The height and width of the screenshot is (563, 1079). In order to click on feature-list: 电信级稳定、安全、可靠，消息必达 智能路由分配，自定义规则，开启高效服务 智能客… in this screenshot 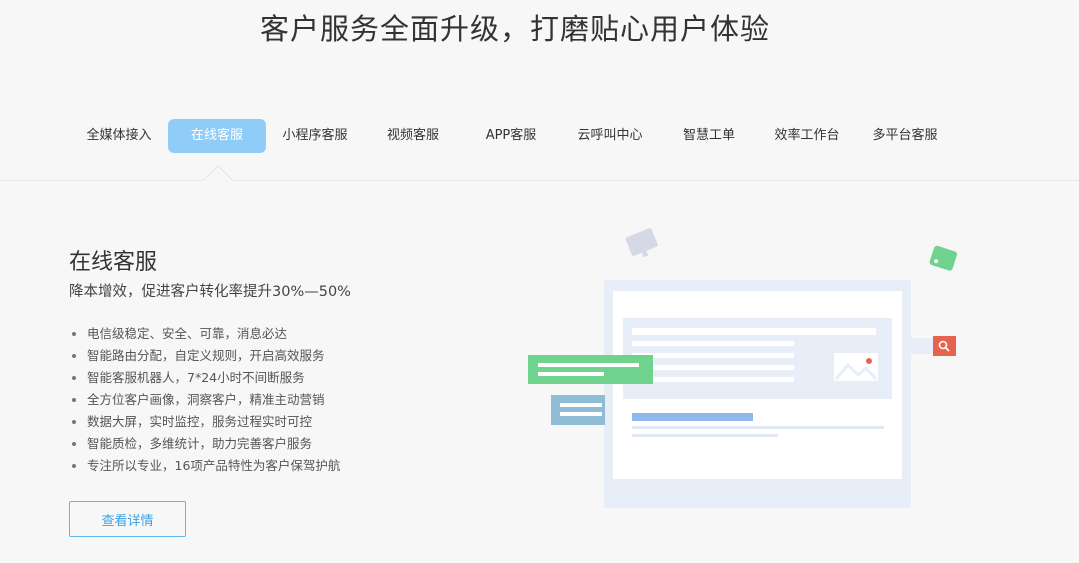, I will do `click(206, 400)`.